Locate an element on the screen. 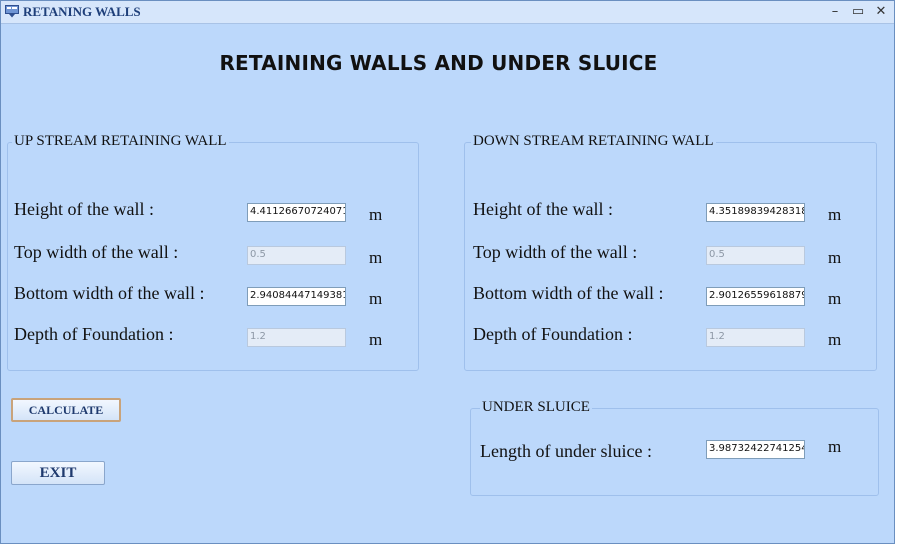  upstream-height-label: Height of the wall : is located at coordinates (84, 209).